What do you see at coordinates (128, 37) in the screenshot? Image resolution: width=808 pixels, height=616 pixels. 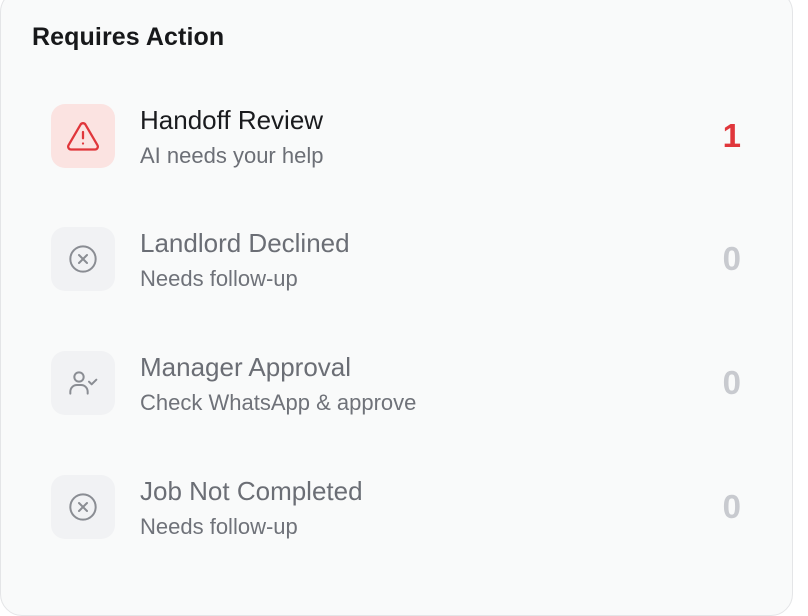 I see `panel-title: Requires Action` at bounding box center [128, 37].